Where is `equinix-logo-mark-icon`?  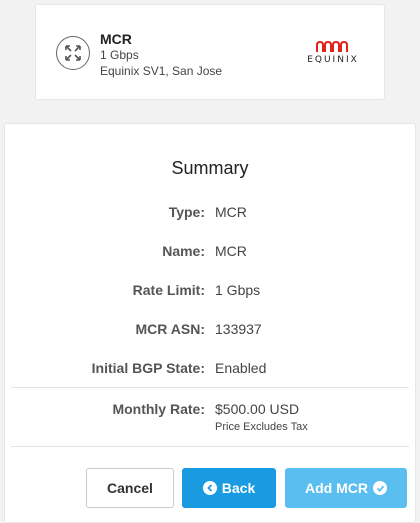 equinix-logo-mark-icon is located at coordinates (332, 46).